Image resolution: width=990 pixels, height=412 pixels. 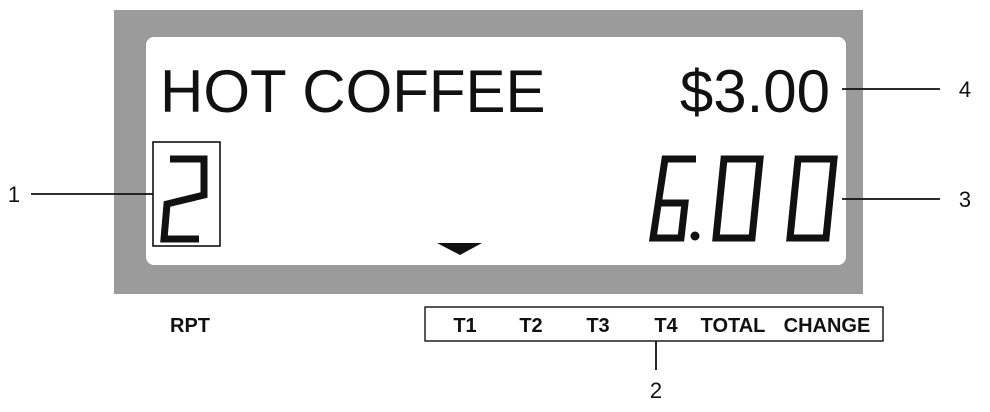 What do you see at coordinates (656, 390) in the screenshot?
I see `callout-2: 2` at bounding box center [656, 390].